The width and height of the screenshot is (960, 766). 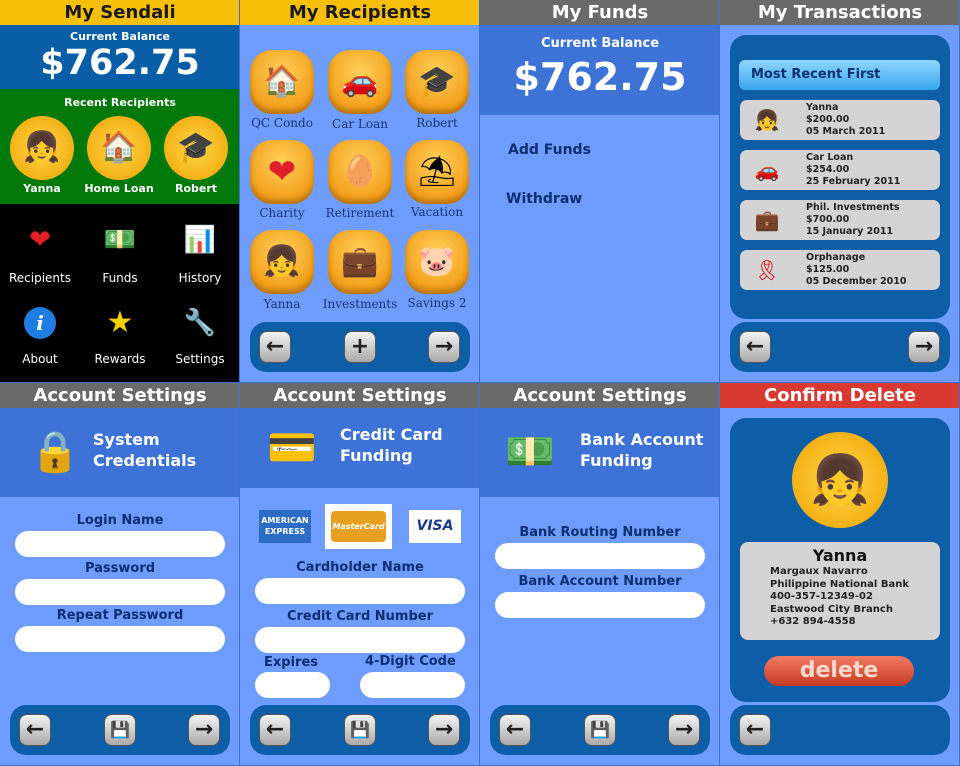 I want to click on recent-recipient-label: Home Loan, so click(x=119, y=188).